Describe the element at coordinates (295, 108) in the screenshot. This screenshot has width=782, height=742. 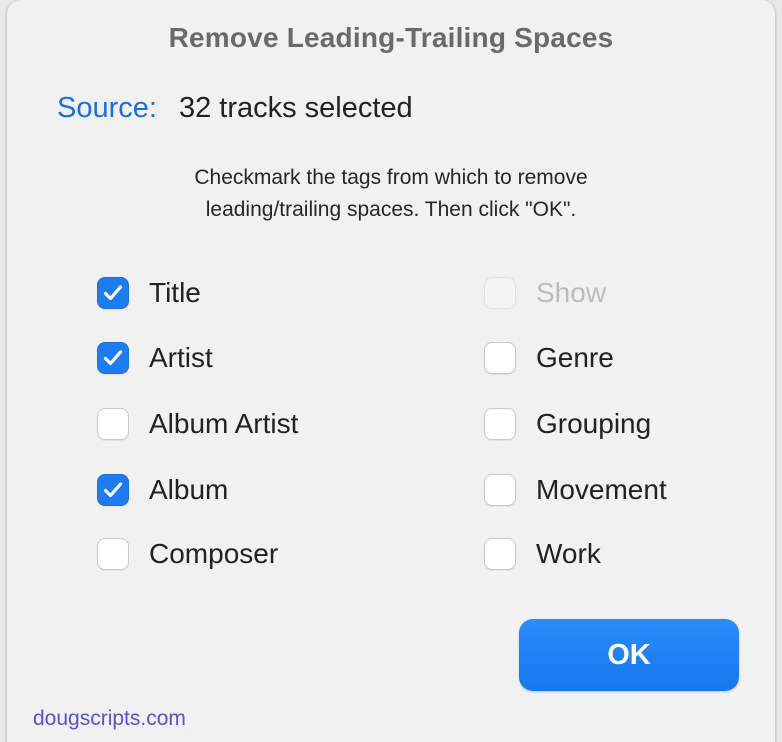
I see `source-value: 32 tracks selected` at that location.